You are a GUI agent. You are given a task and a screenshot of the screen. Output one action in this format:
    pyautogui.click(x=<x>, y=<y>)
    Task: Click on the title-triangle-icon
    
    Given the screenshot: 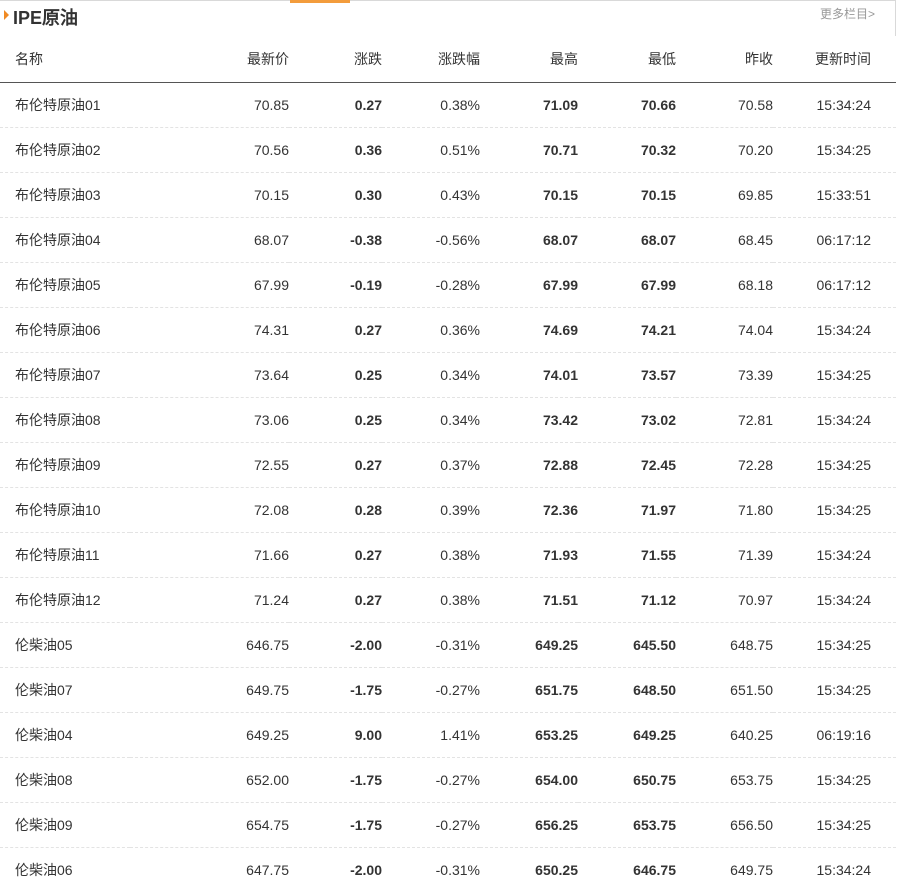 What is the action you would take?
    pyautogui.click(x=6, y=15)
    